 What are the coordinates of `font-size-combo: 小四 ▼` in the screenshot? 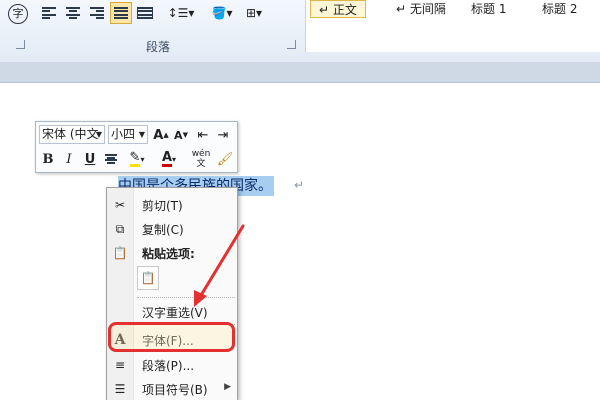 It's located at (128, 134).